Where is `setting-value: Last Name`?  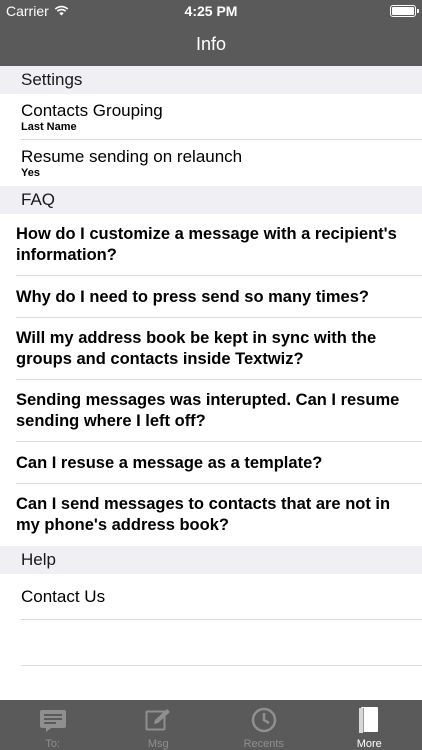 setting-value: Last Name is located at coordinates (49, 127).